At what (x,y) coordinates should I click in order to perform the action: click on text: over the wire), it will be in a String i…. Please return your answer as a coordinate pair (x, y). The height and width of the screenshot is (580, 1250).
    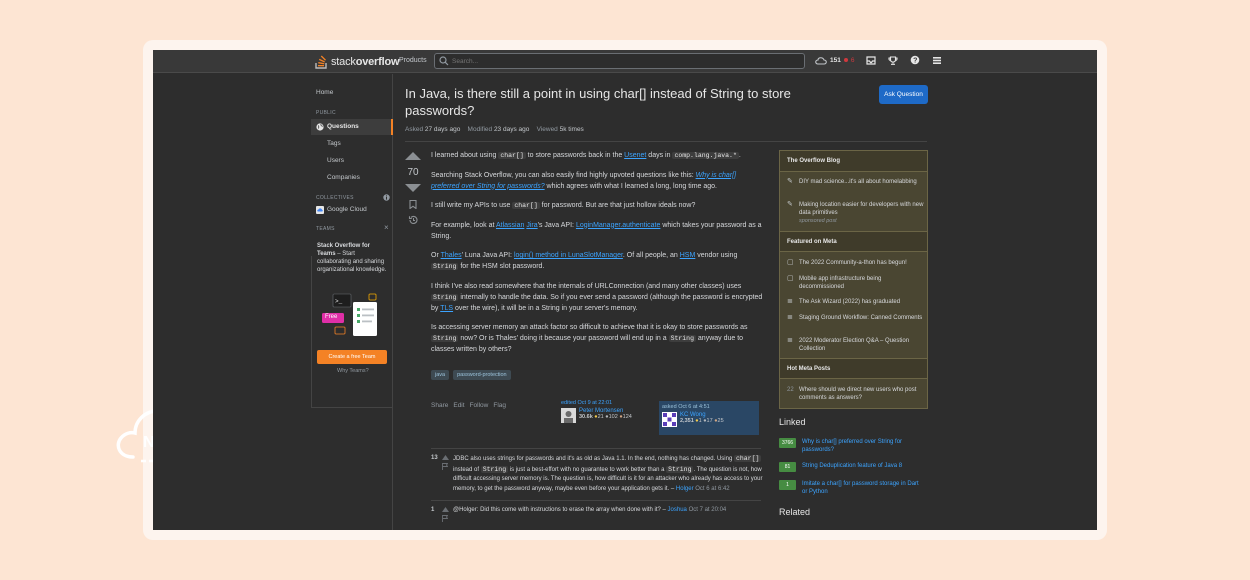
    Looking at the image, I should click on (545, 308).